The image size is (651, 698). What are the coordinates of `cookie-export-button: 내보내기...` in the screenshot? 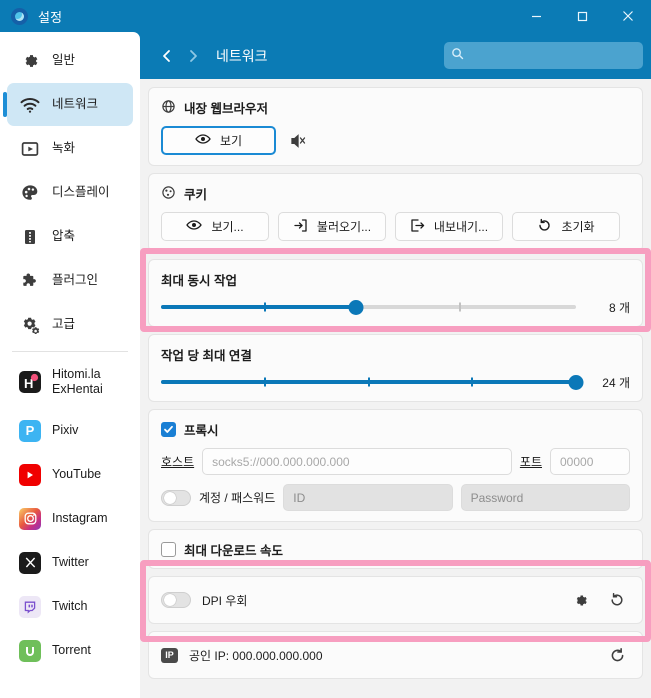 It's located at (449, 226).